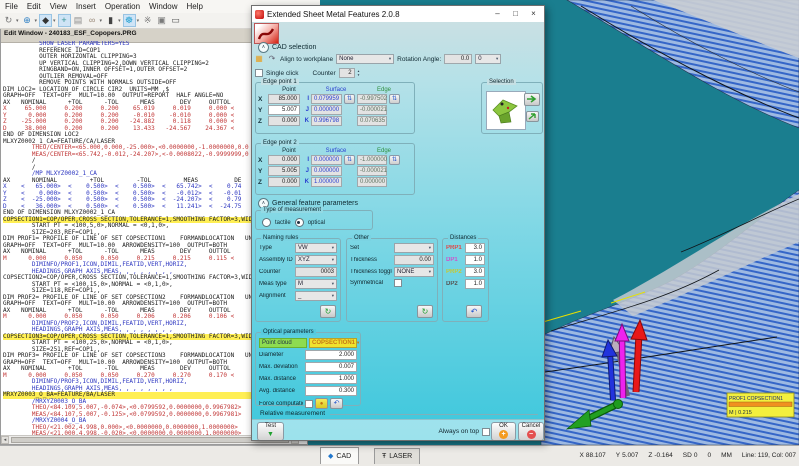  Describe the element at coordinates (372, 121) in the screenshot. I see `ep1-z-edge-field: 0.070635` at that location.